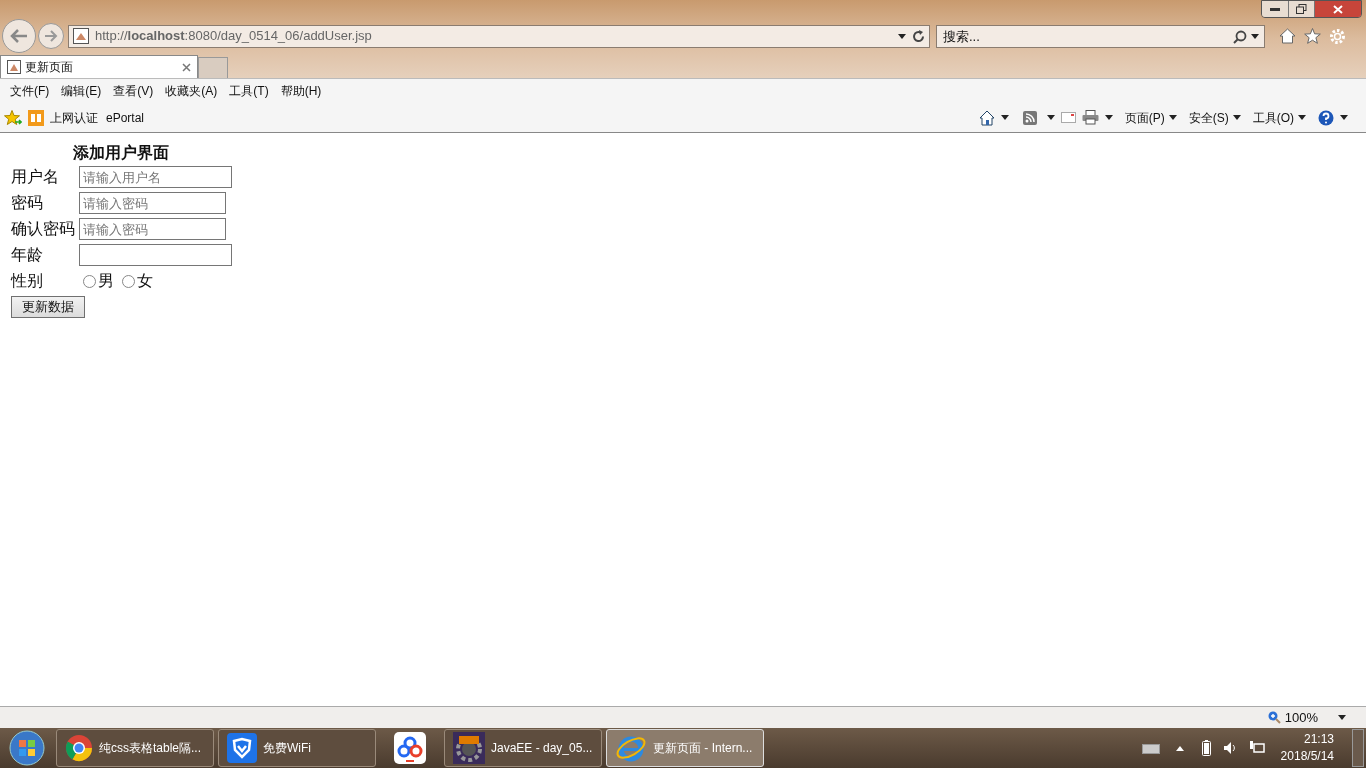 The image size is (1366, 768). What do you see at coordinates (1307, 756) in the screenshot?
I see `clock-date: 2018/5/14` at bounding box center [1307, 756].